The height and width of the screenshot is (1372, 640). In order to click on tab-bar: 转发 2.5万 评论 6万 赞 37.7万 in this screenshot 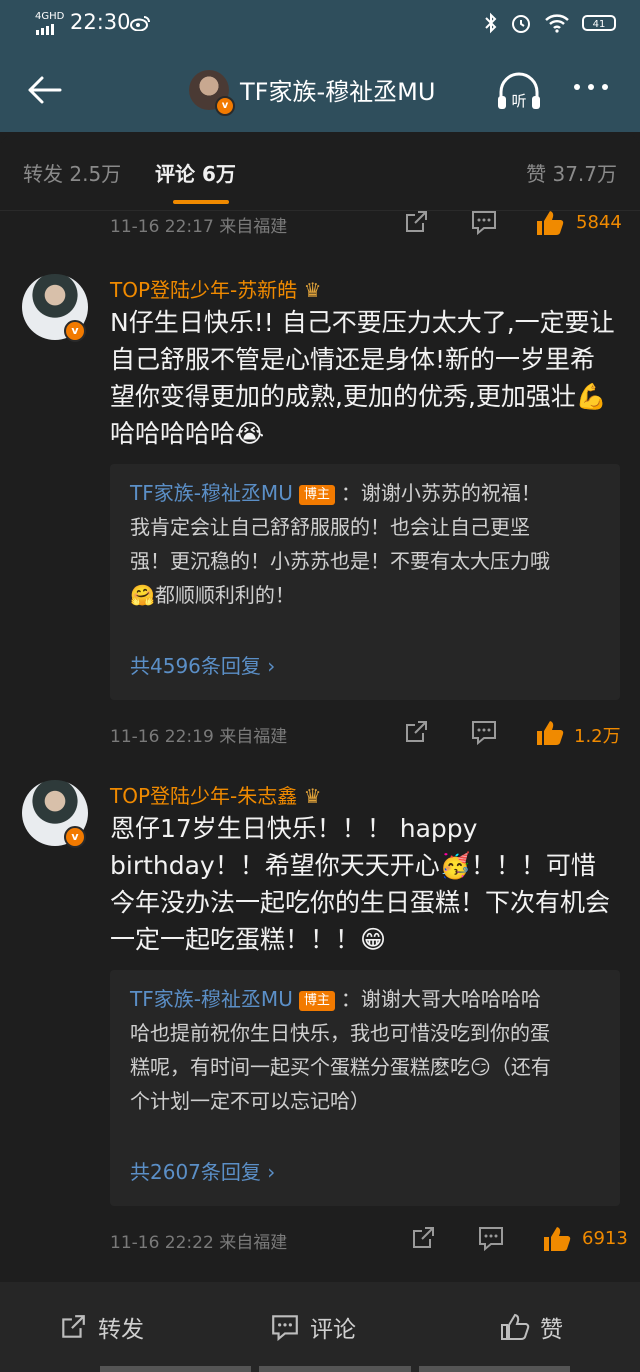, I will do `click(320, 171)`.